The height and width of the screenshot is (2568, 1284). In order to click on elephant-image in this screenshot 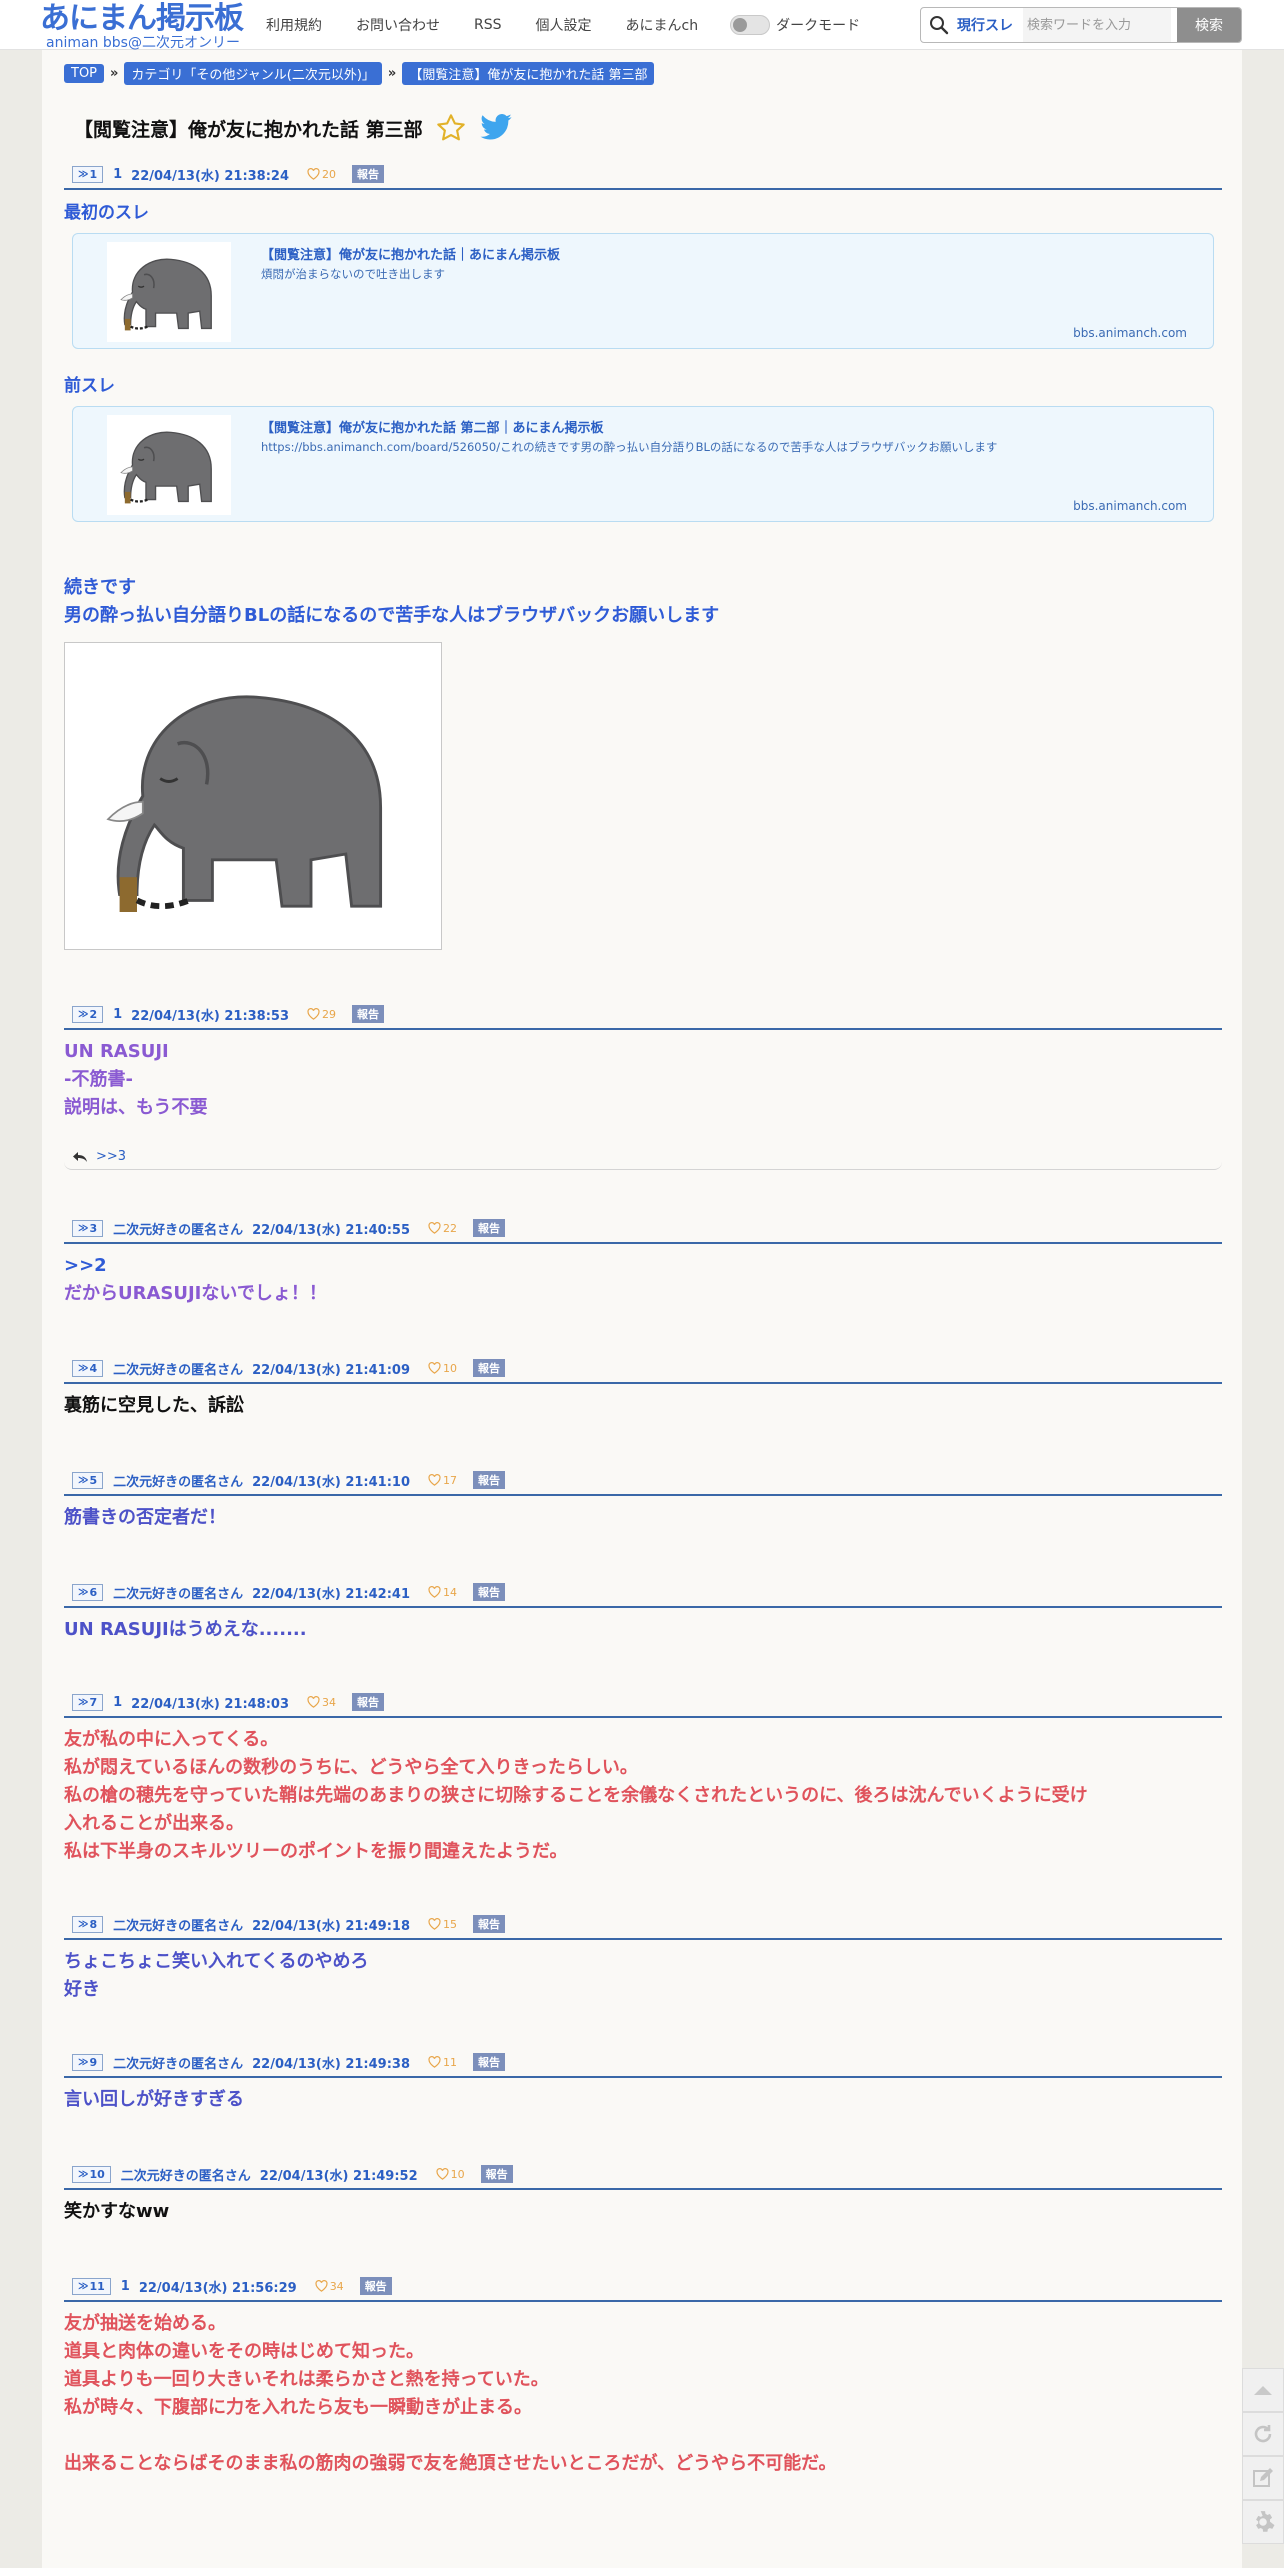, I will do `click(253, 796)`.